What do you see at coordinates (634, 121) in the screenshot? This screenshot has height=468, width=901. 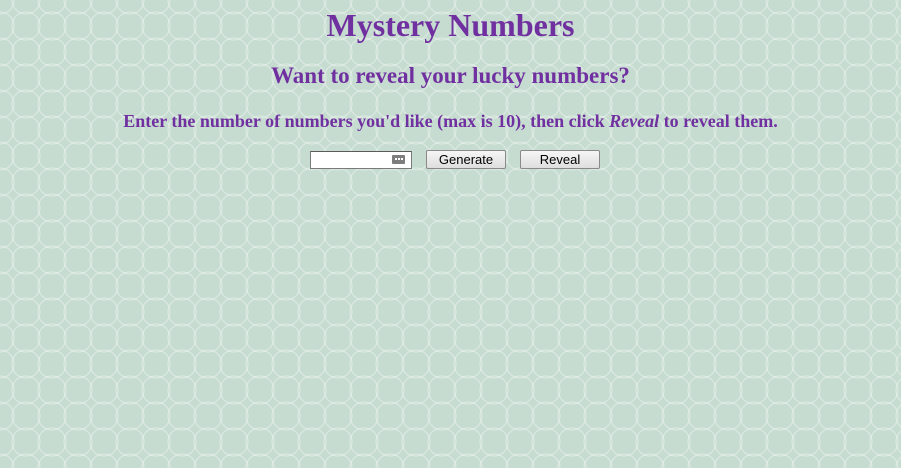 I see `instructions-emphasis: Reveal` at bounding box center [634, 121].